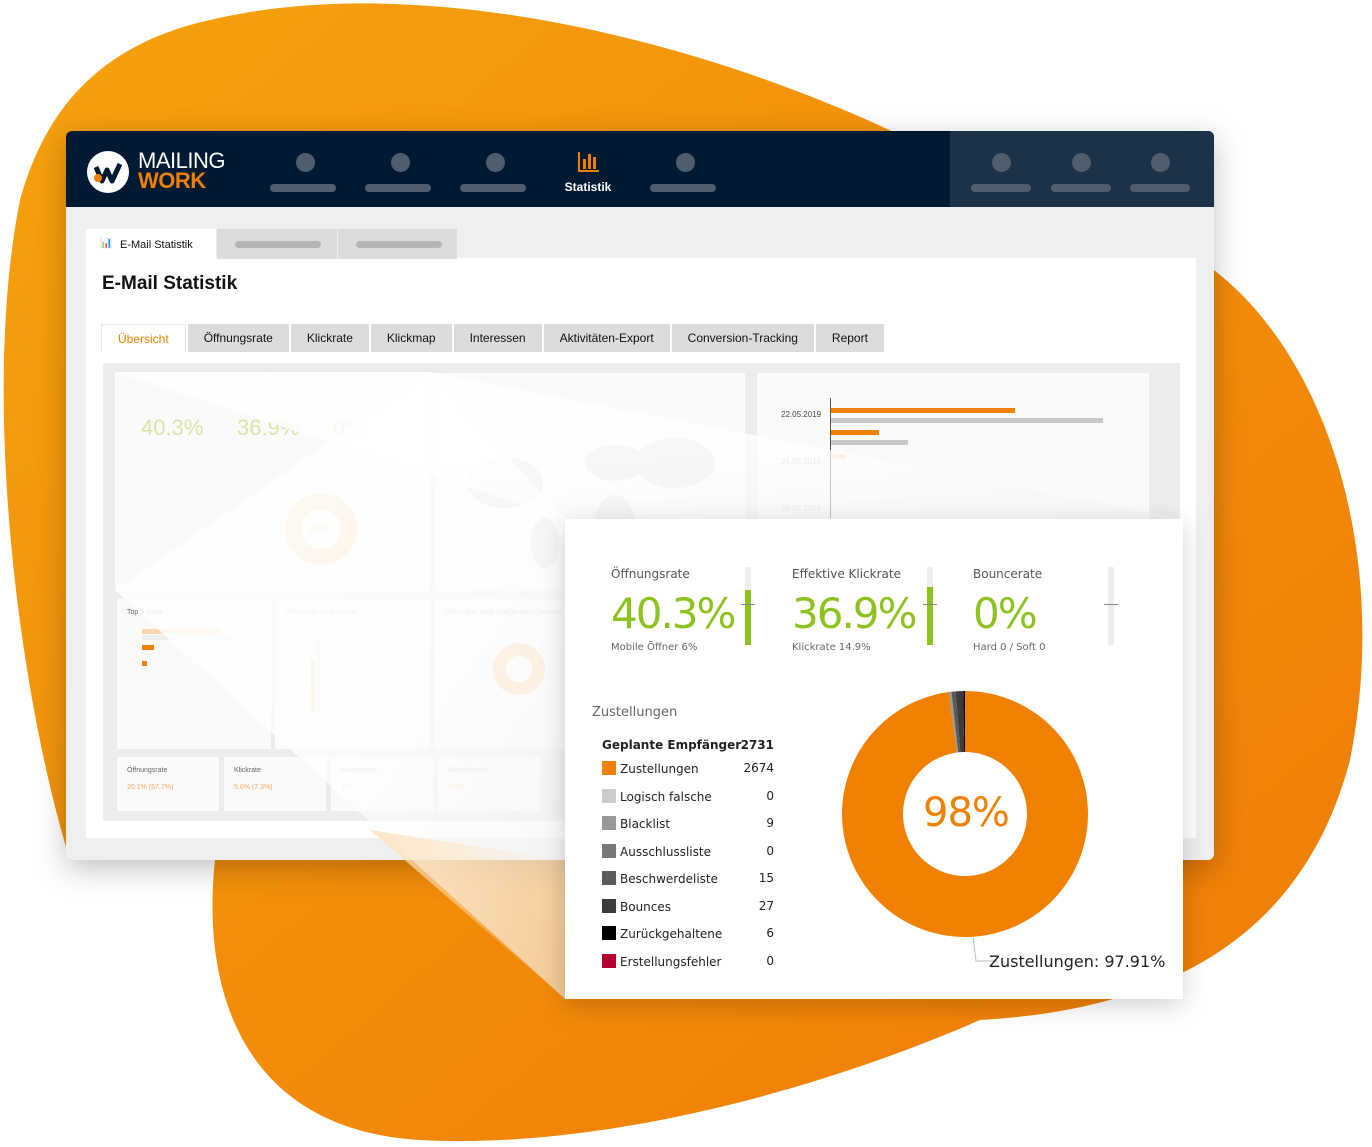  What do you see at coordinates (758, 768) in the screenshot?
I see `legend-value: 2674` at bounding box center [758, 768].